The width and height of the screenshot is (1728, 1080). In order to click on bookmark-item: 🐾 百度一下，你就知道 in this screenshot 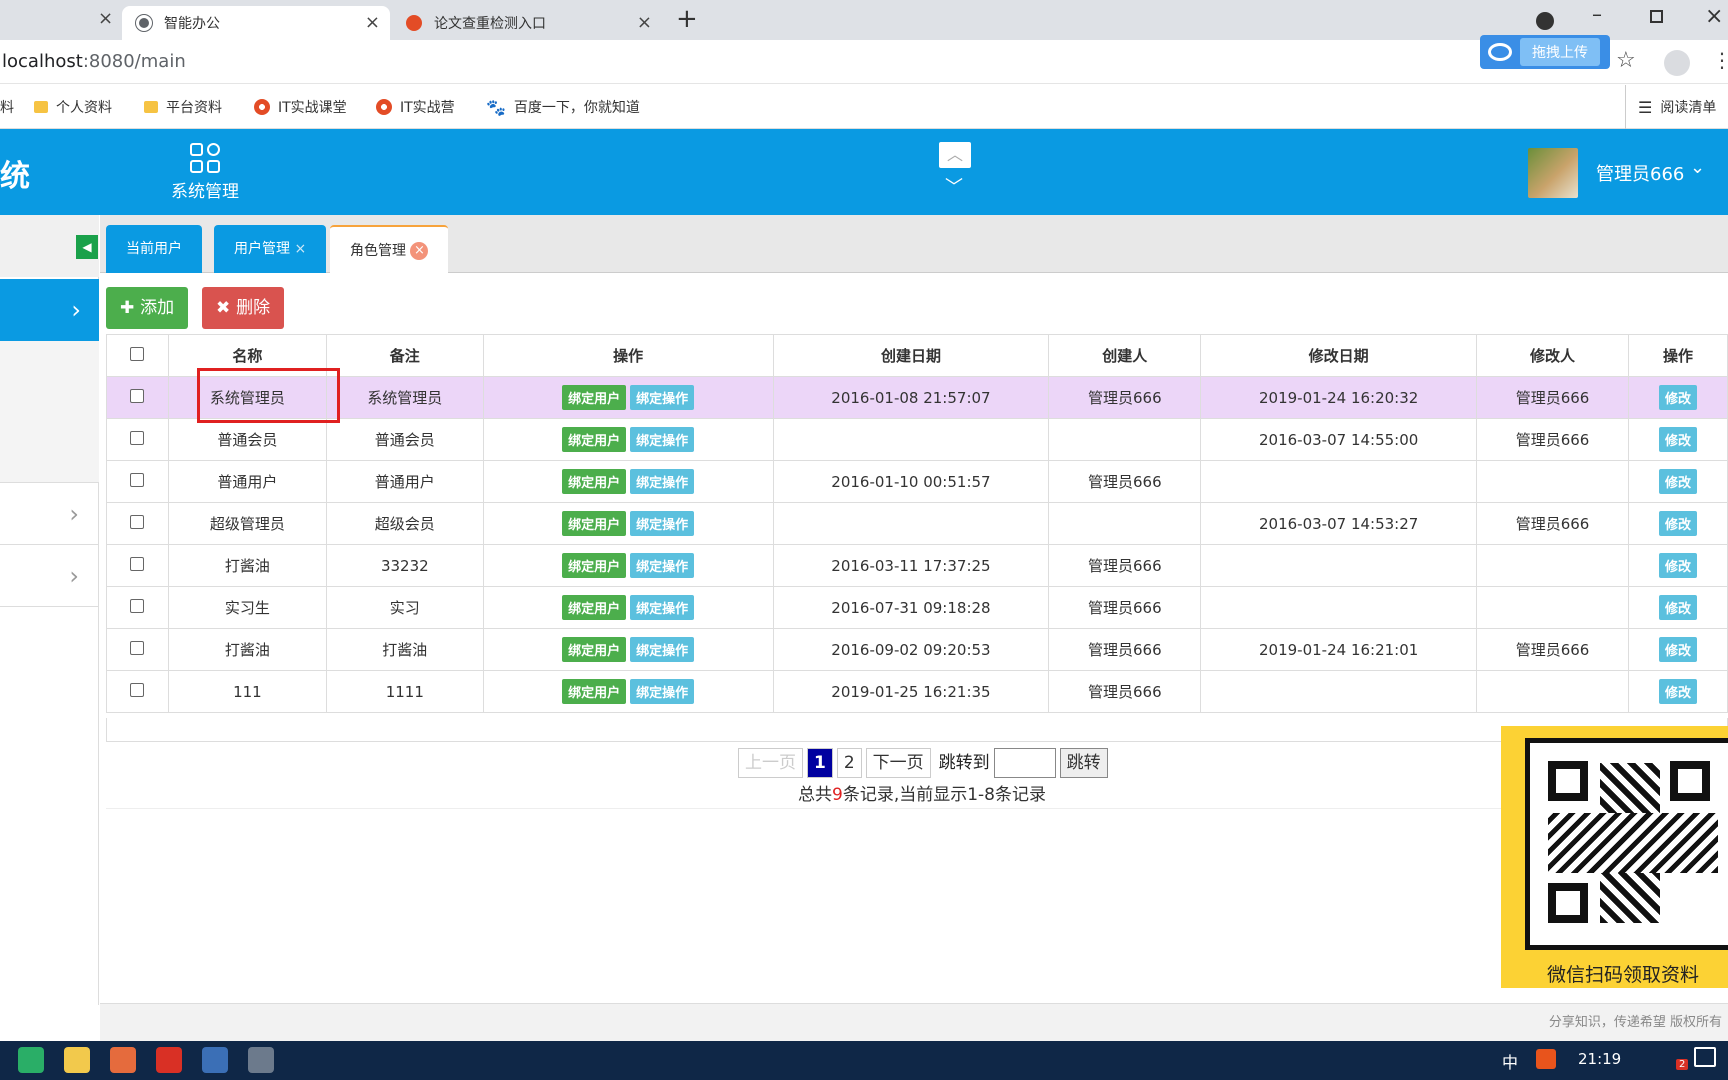, I will do `click(563, 107)`.